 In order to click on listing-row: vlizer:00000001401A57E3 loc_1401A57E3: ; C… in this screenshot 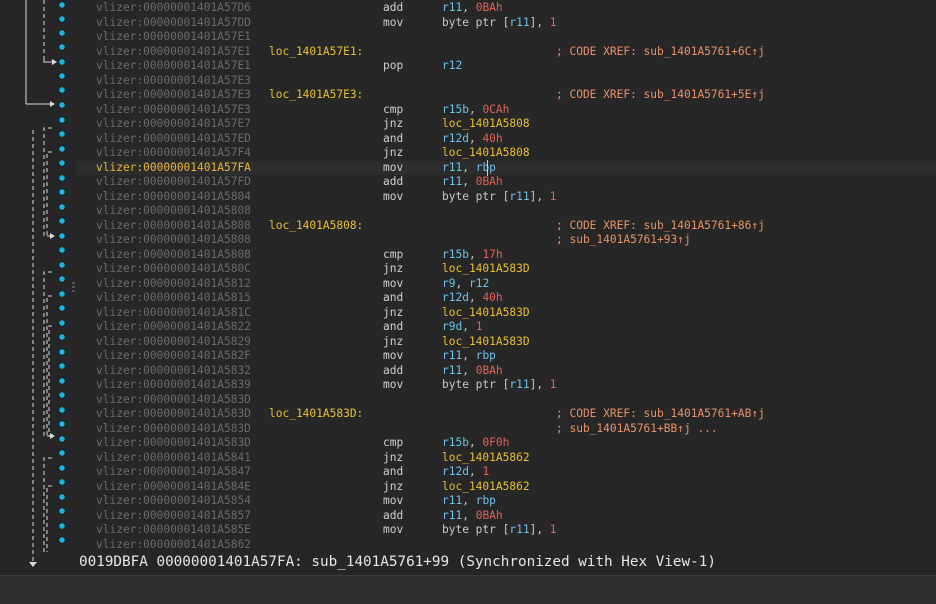, I will do `click(506, 95)`.